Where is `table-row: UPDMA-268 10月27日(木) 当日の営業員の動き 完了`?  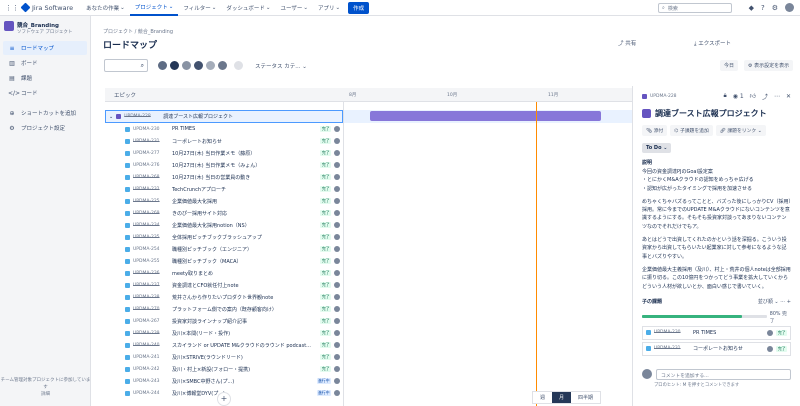 table-row: UPDMA-268 10月27日(木) 当日の営業員の動き 完了 is located at coordinates (224, 177).